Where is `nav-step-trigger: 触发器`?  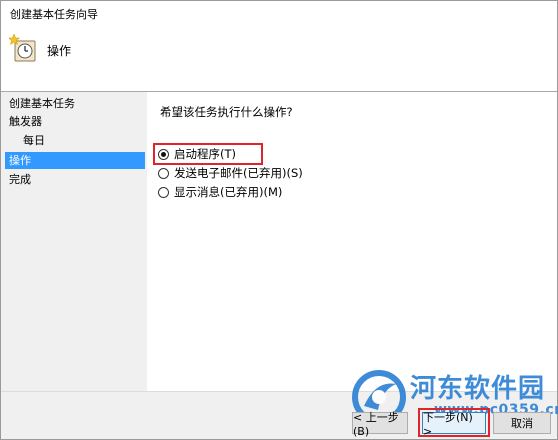 nav-step-trigger: 触发器 is located at coordinates (75, 121).